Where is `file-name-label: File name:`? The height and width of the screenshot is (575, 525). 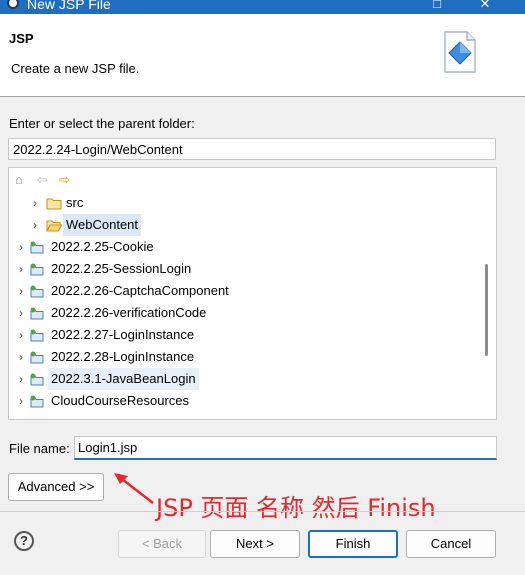
file-name-label: File name: is located at coordinates (39, 448).